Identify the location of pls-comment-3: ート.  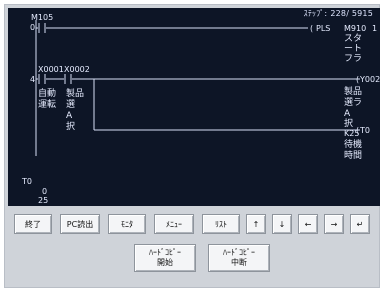
(353, 49).